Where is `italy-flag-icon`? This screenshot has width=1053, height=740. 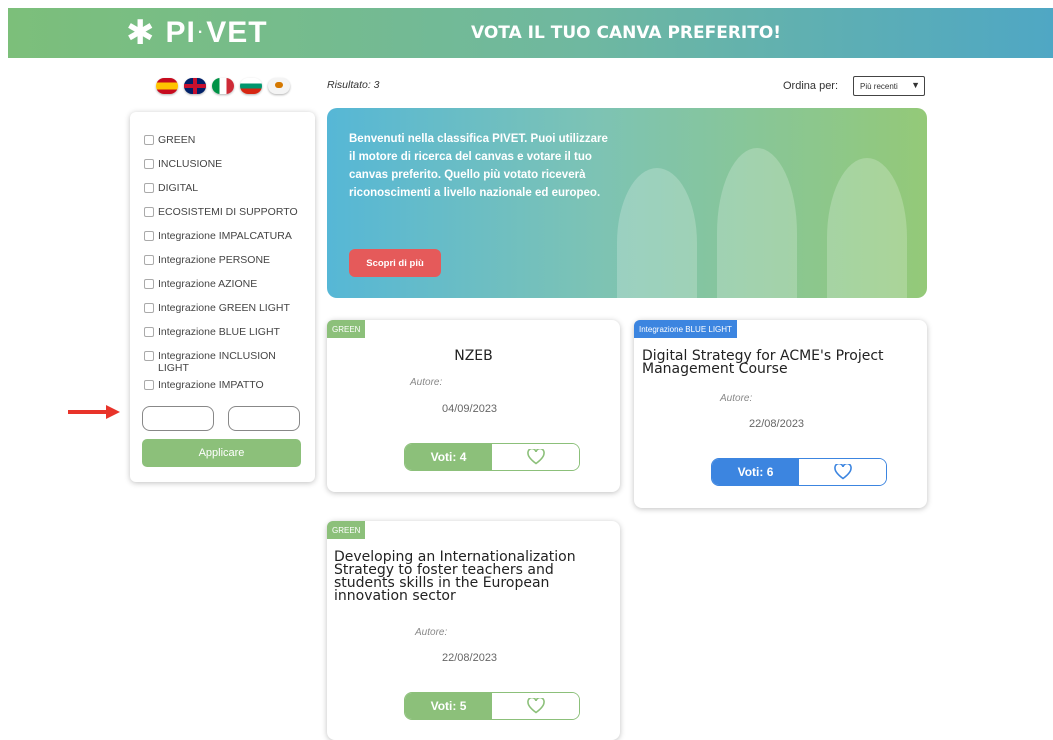
italy-flag-icon is located at coordinates (223, 86).